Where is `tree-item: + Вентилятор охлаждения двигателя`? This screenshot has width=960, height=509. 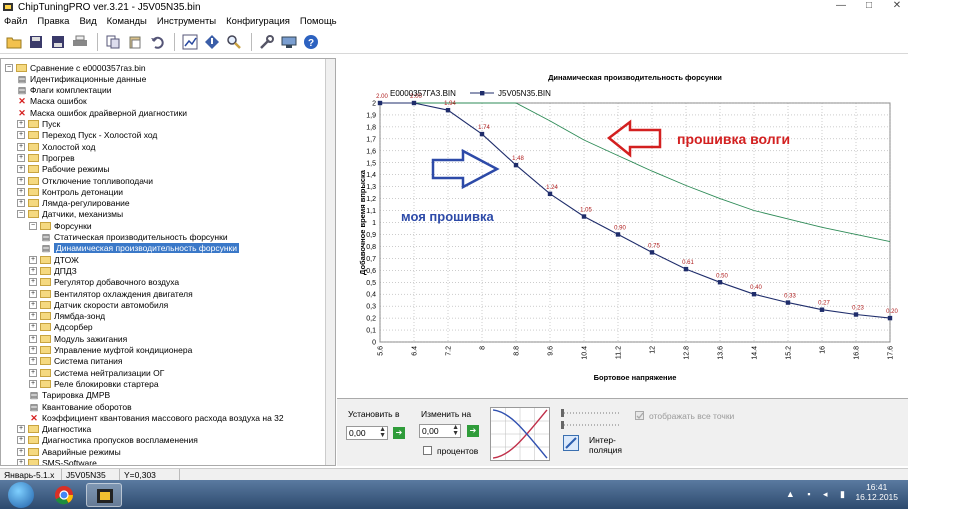 tree-item: + Вентилятор охлаждения двигателя is located at coordinates (111, 293).